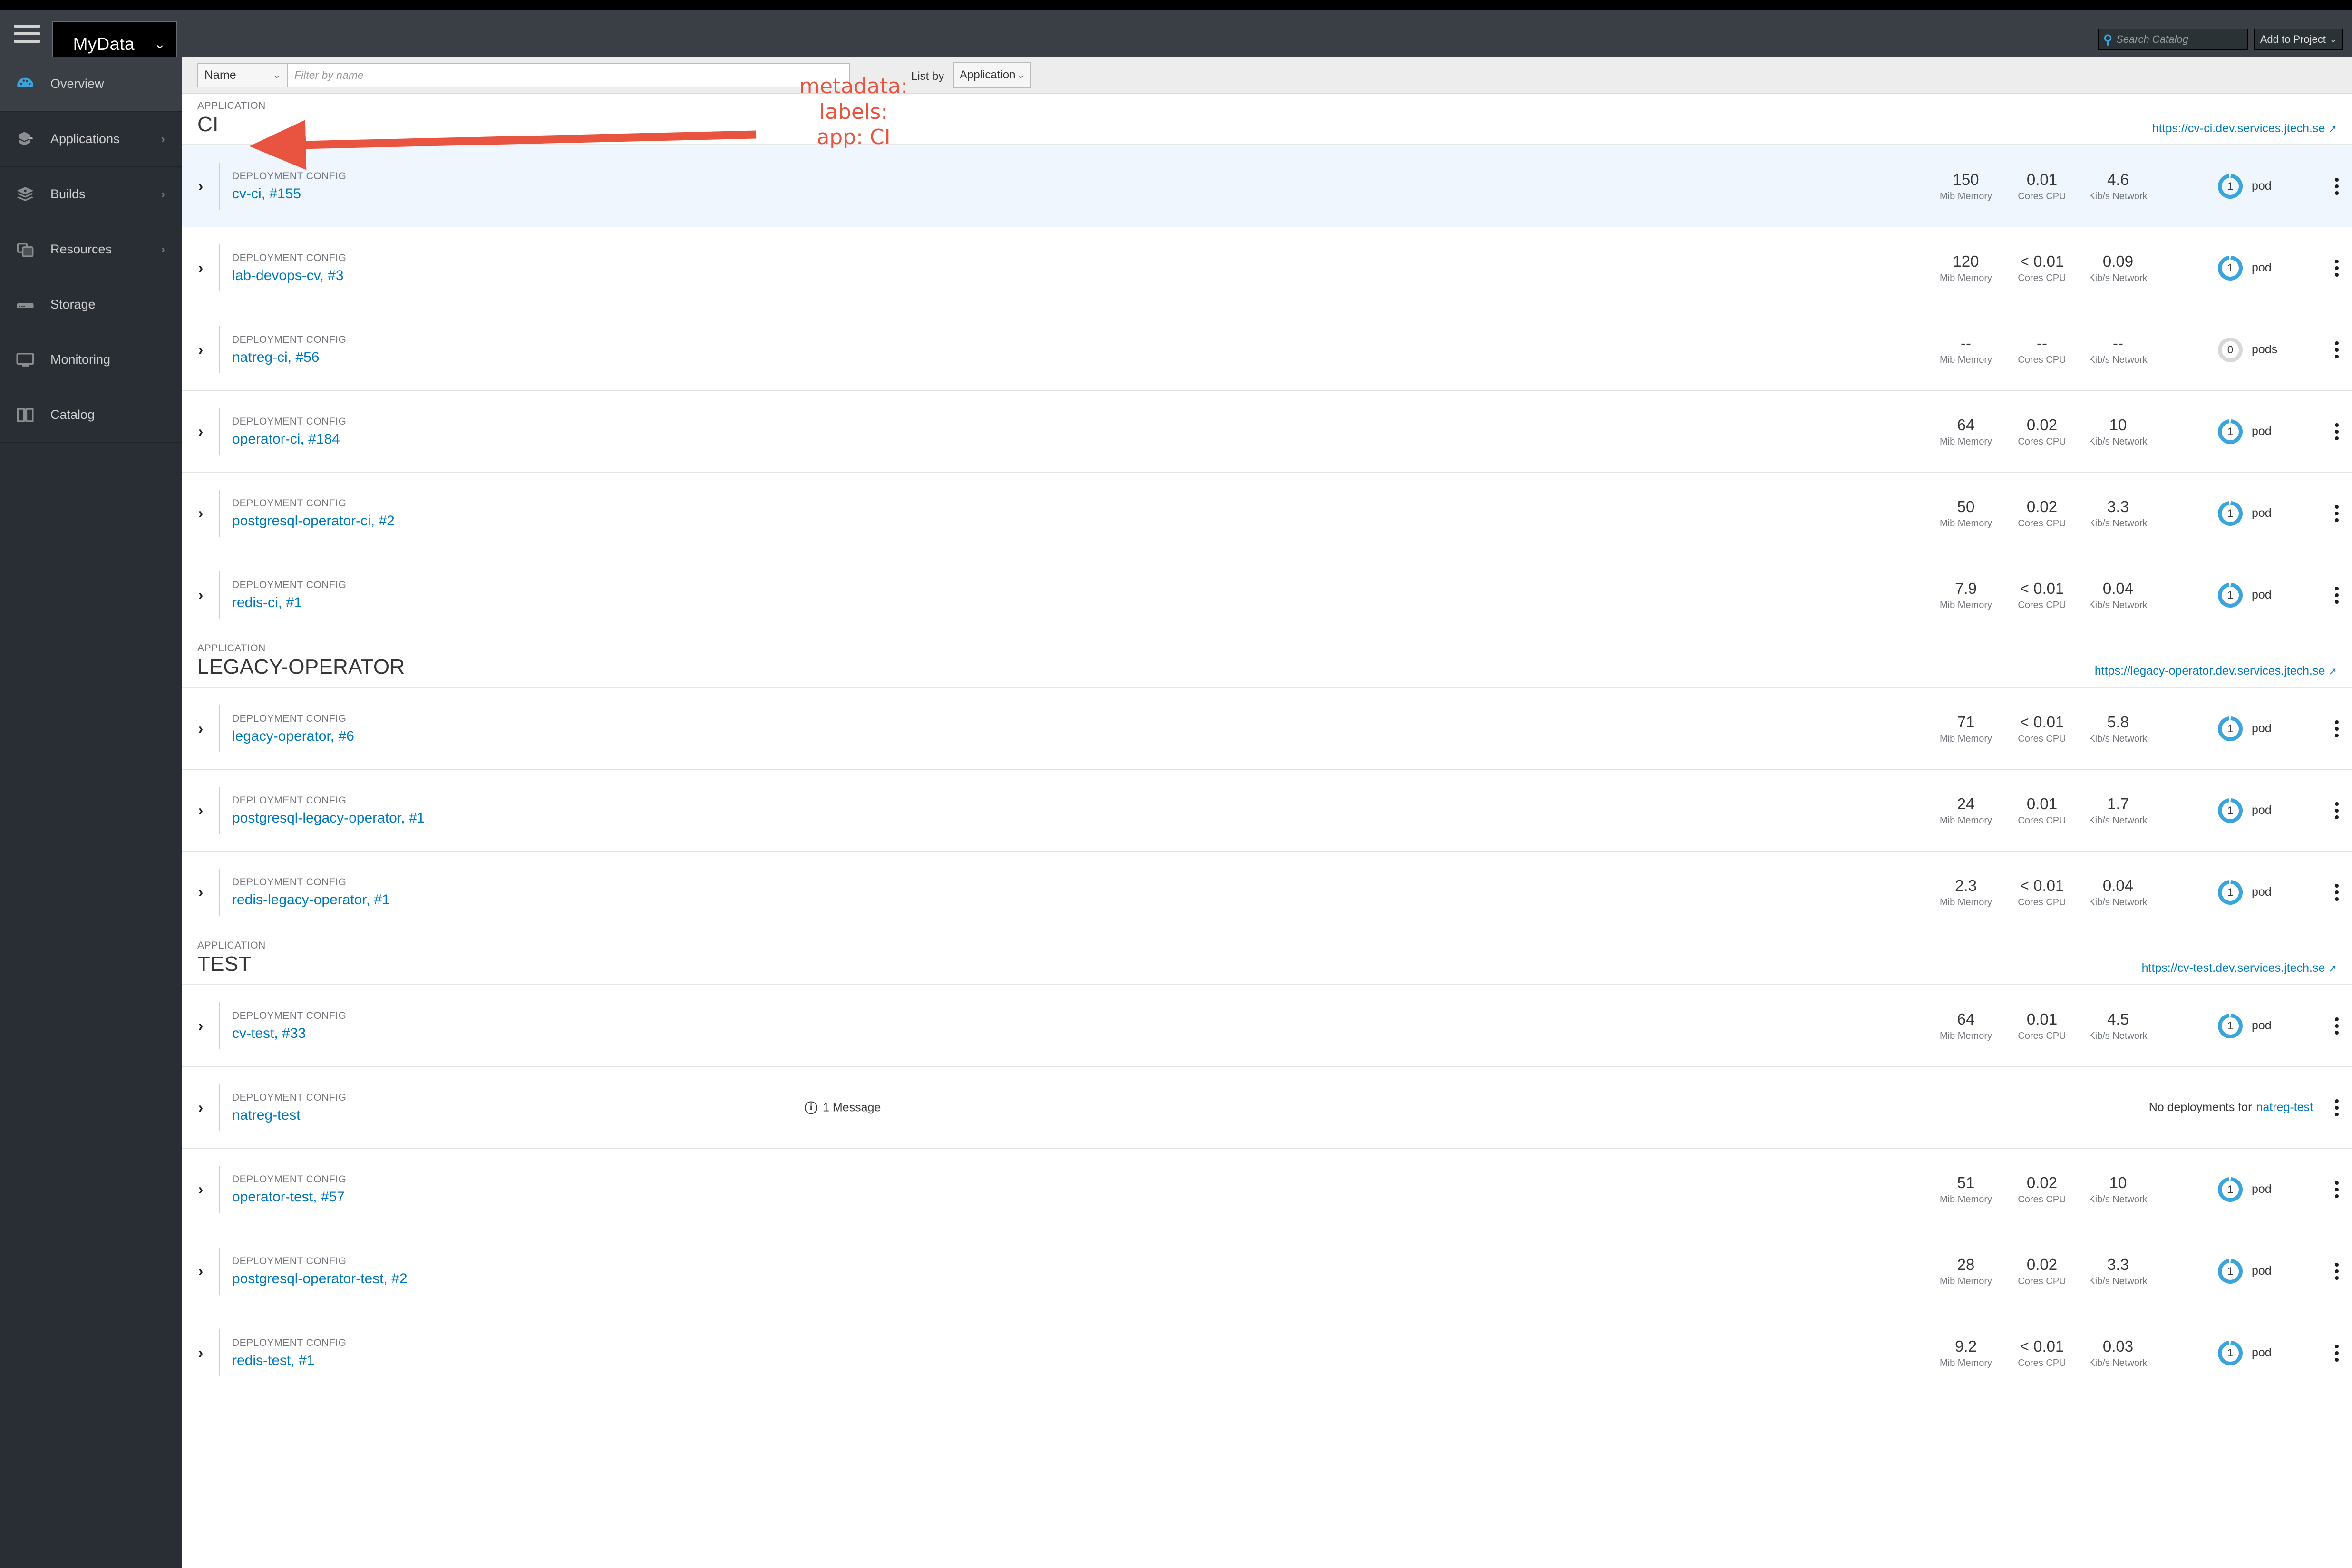 The width and height of the screenshot is (2352, 1568). What do you see at coordinates (91, 415) in the screenshot?
I see `sidebar-item-catalog: Catalog` at bounding box center [91, 415].